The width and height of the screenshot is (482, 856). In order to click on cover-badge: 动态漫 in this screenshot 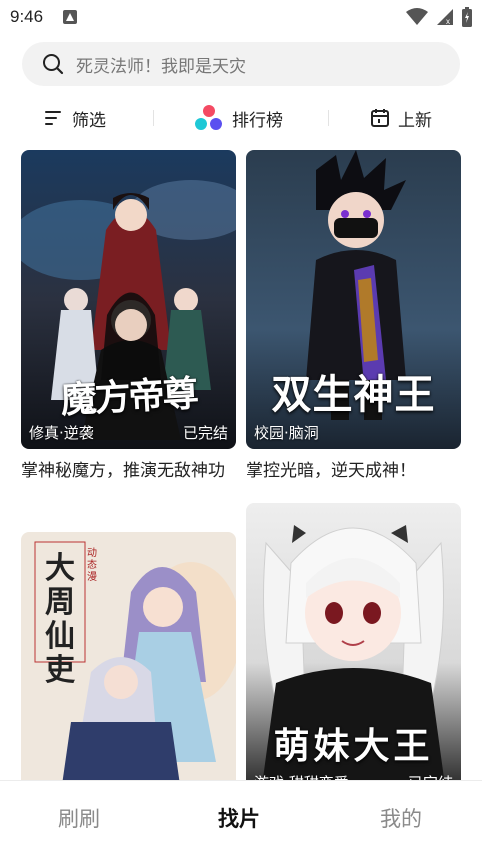, I will do `click(92, 565)`.